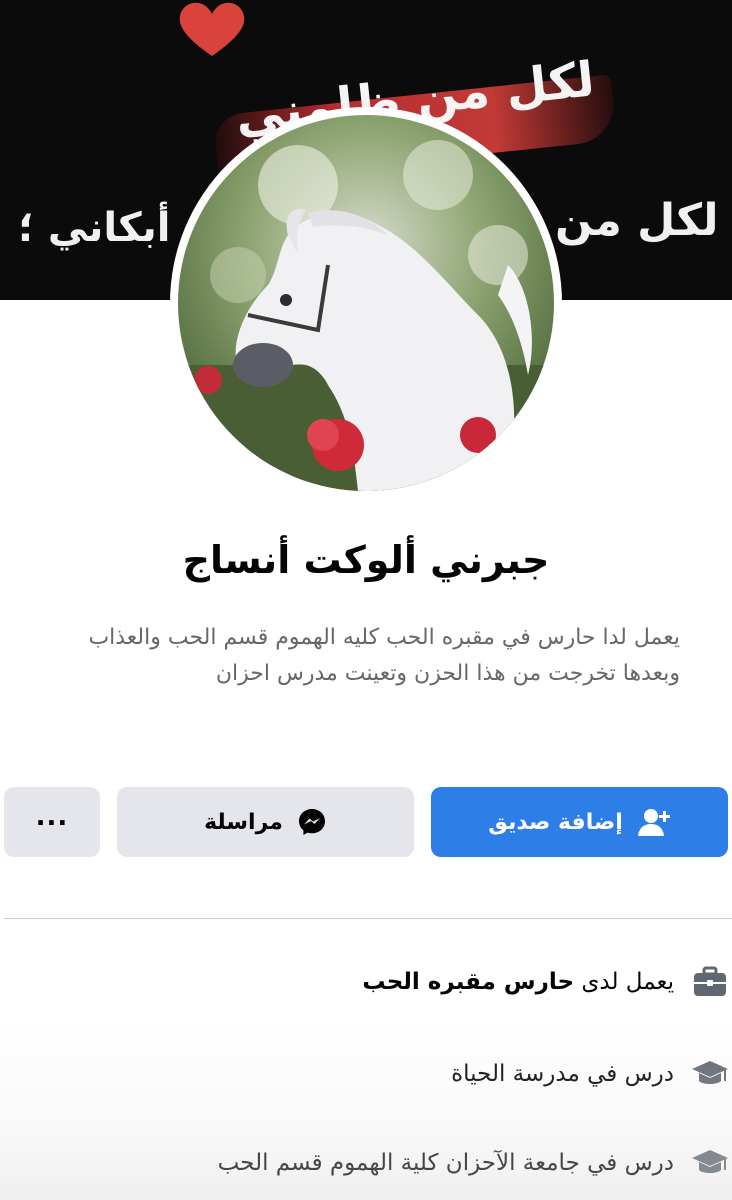 The height and width of the screenshot is (1200, 732). Describe the element at coordinates (627, 982) in the screenshot. I see `work-info-prefix: يعمل لدى` at that location.